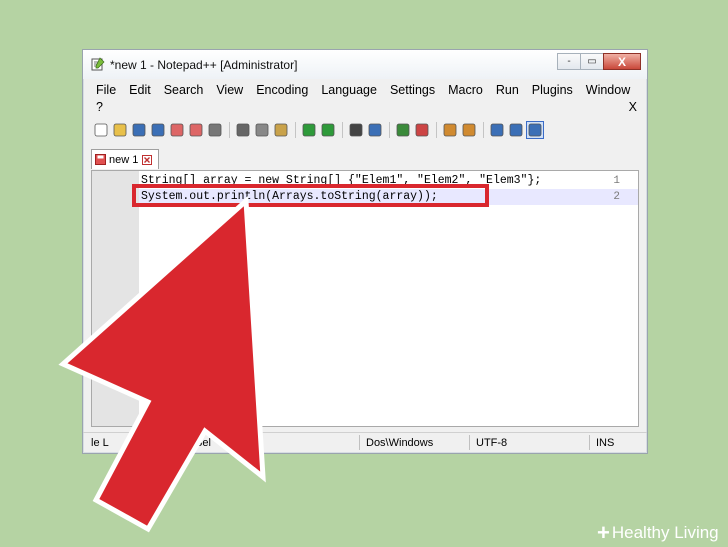  I want to click on brand-watermark: + Healthy Living, so click(658, 533).